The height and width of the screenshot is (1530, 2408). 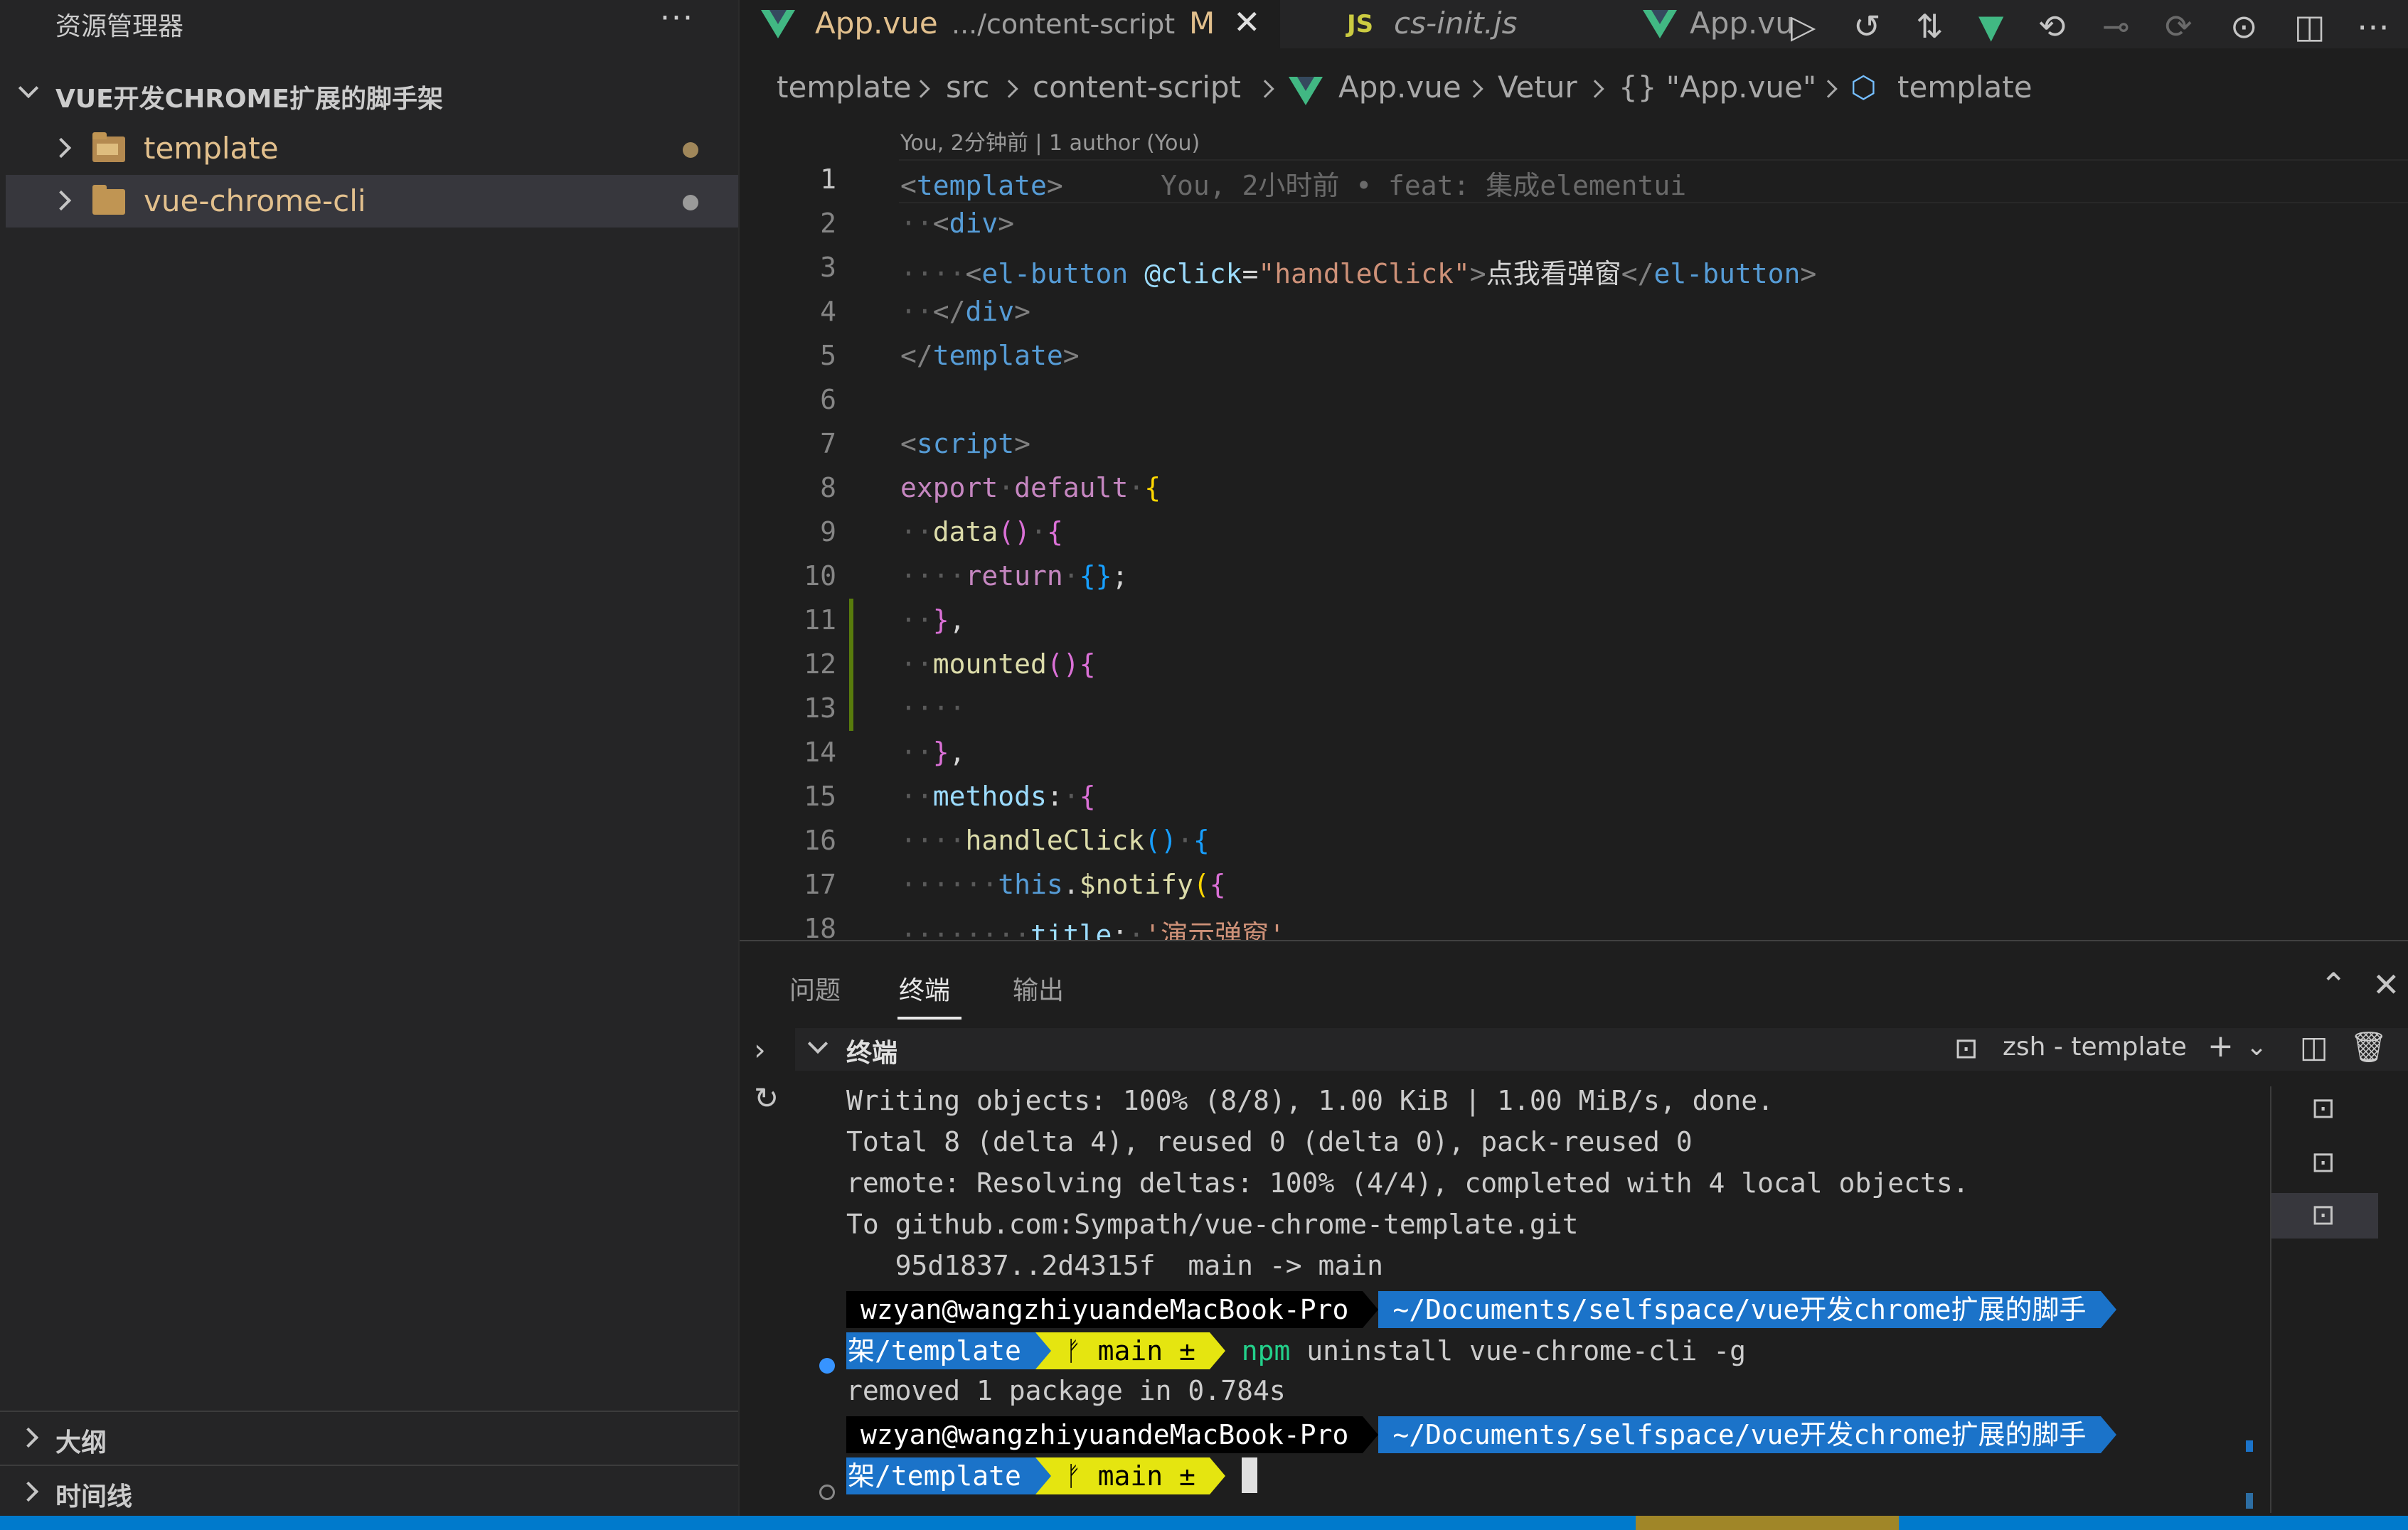 What do you see at coordinates (815, 989) in the screenshot?
I see `tab-problems: 问题` at bounding box center [815, 989].